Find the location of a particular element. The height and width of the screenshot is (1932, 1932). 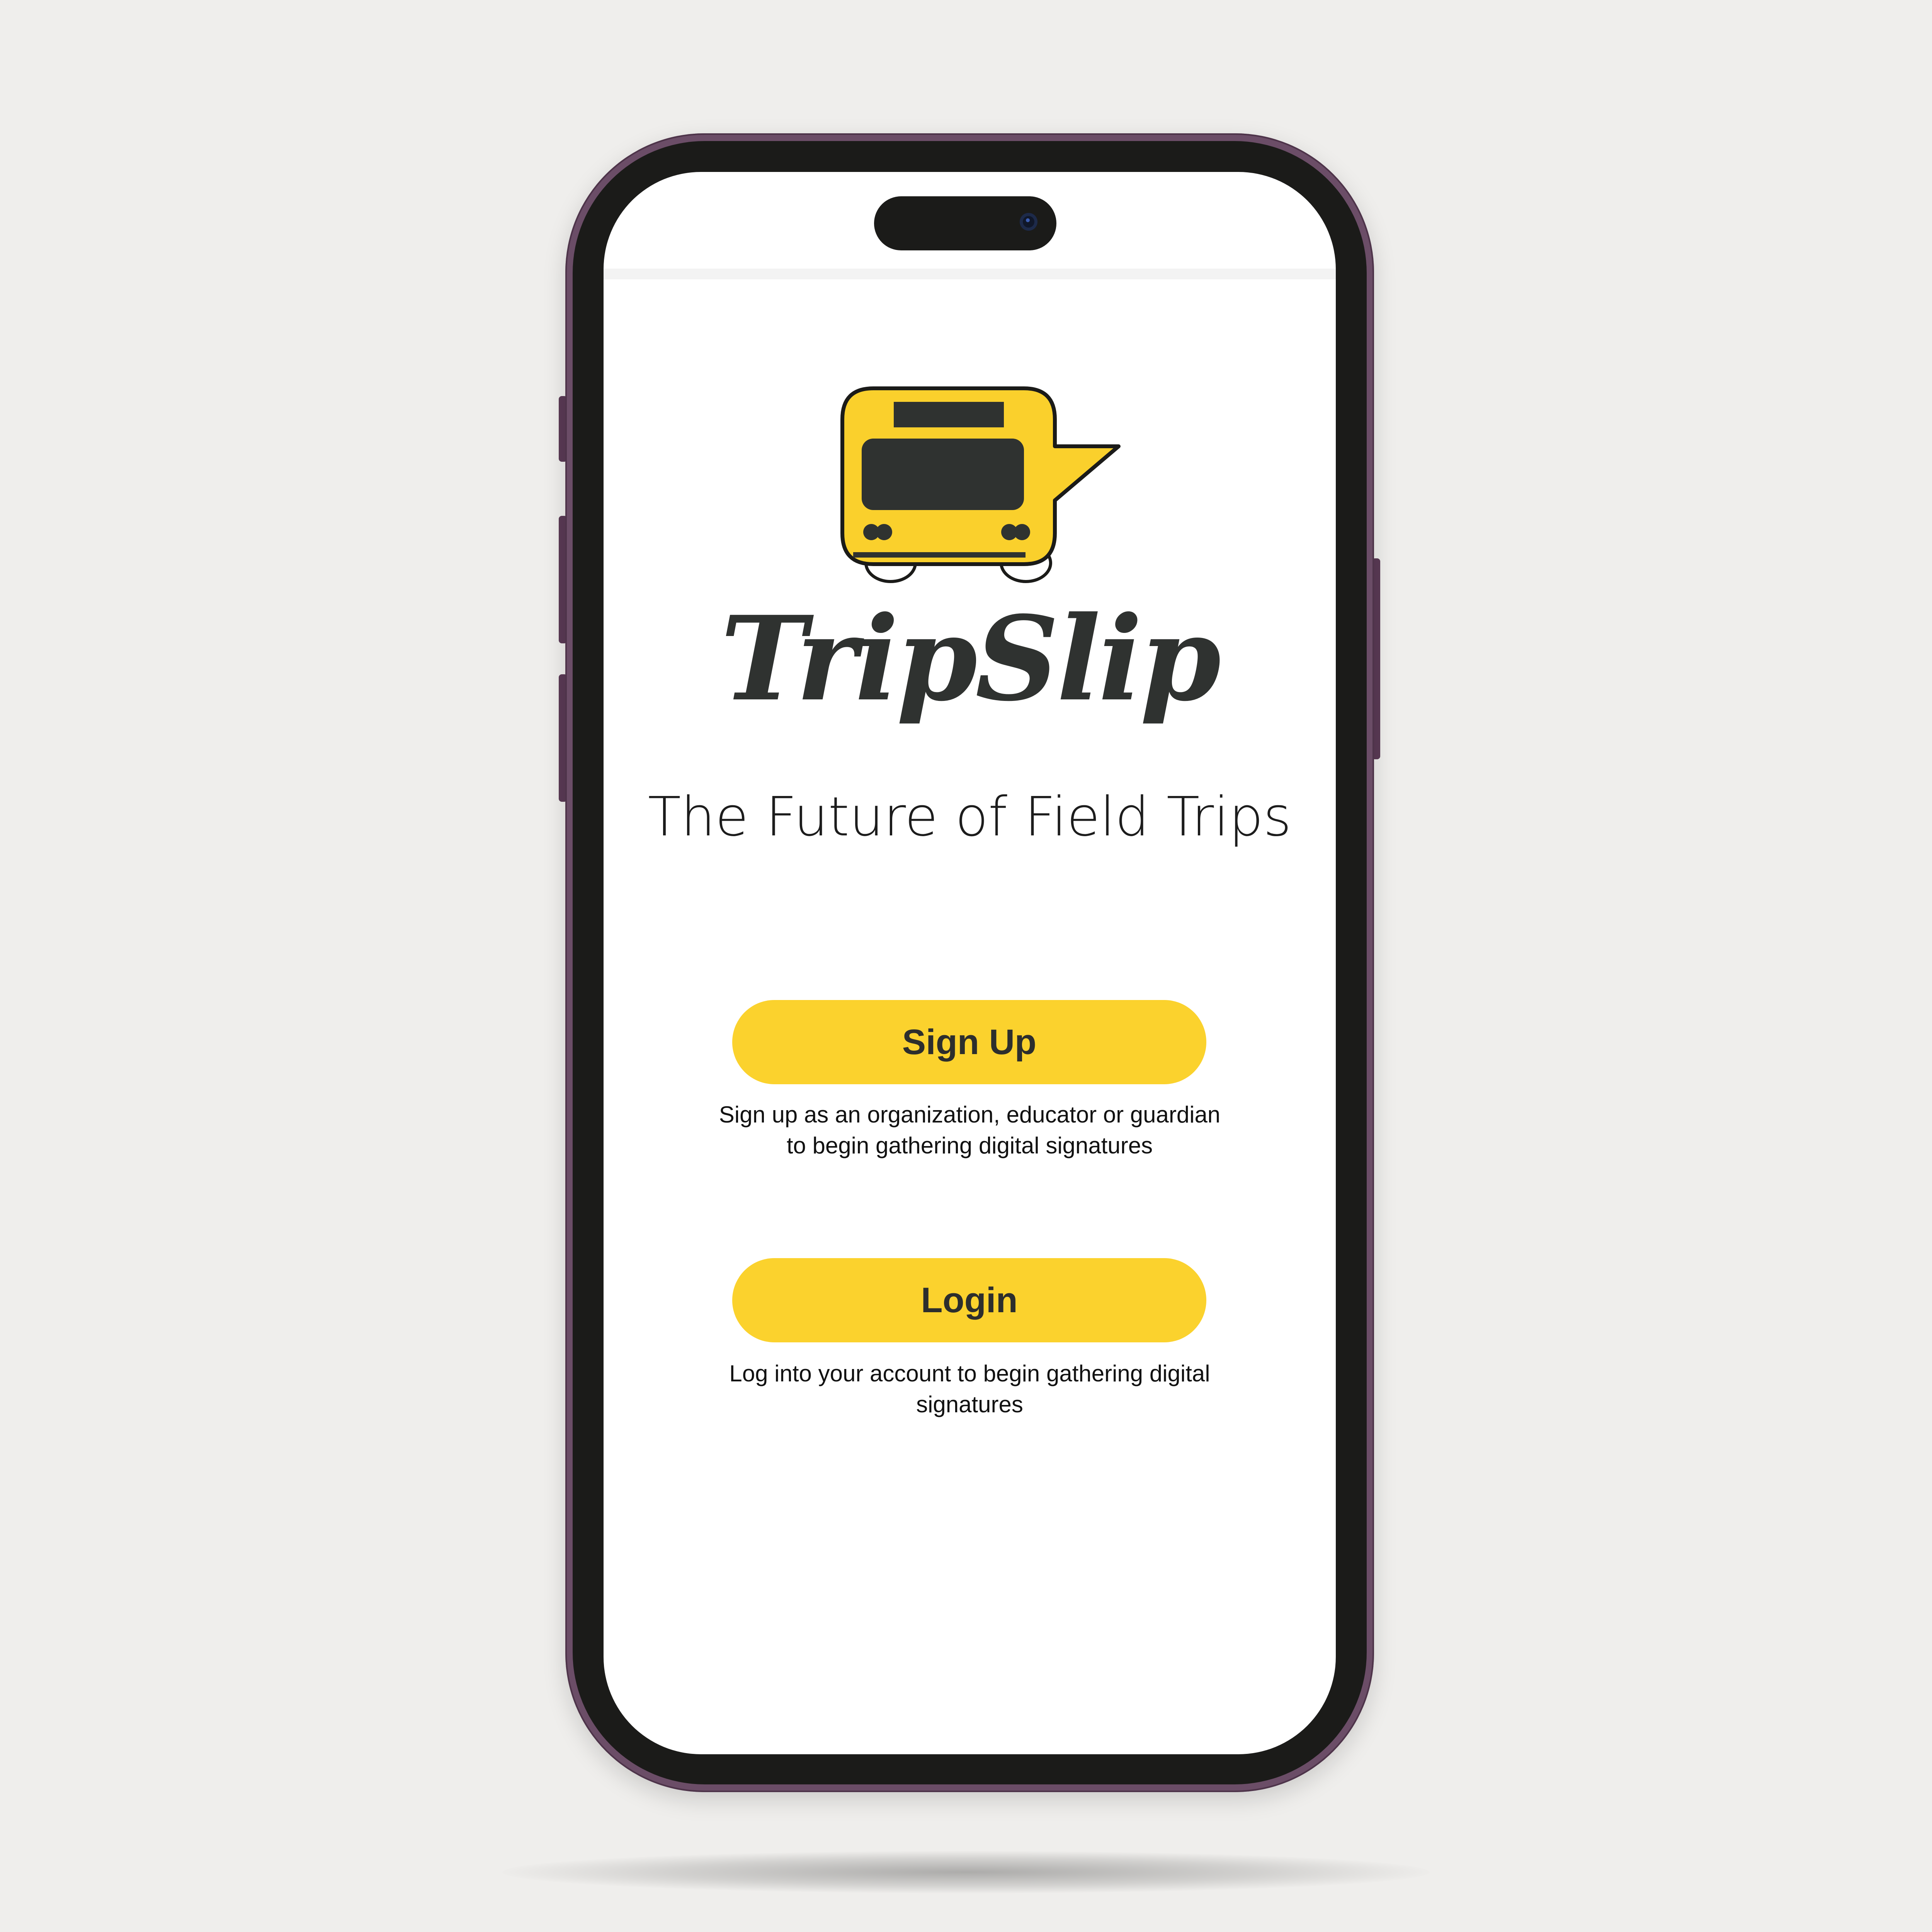

school-bus-logo-icon is located at coordinates (981, 485).